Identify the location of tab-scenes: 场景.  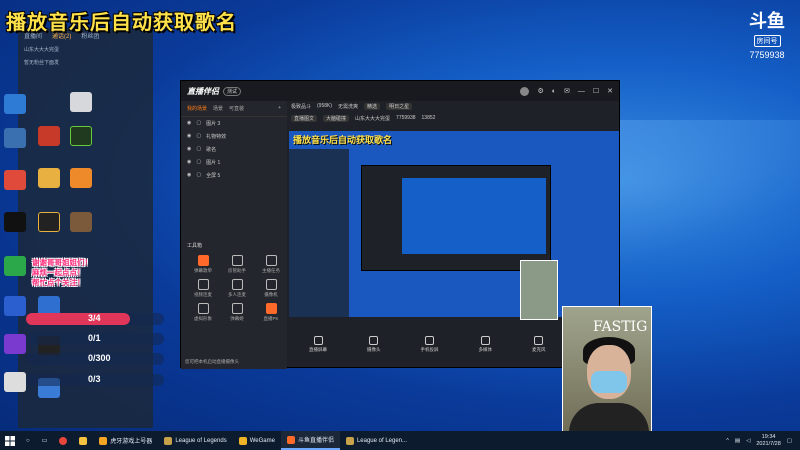
(218, 108).